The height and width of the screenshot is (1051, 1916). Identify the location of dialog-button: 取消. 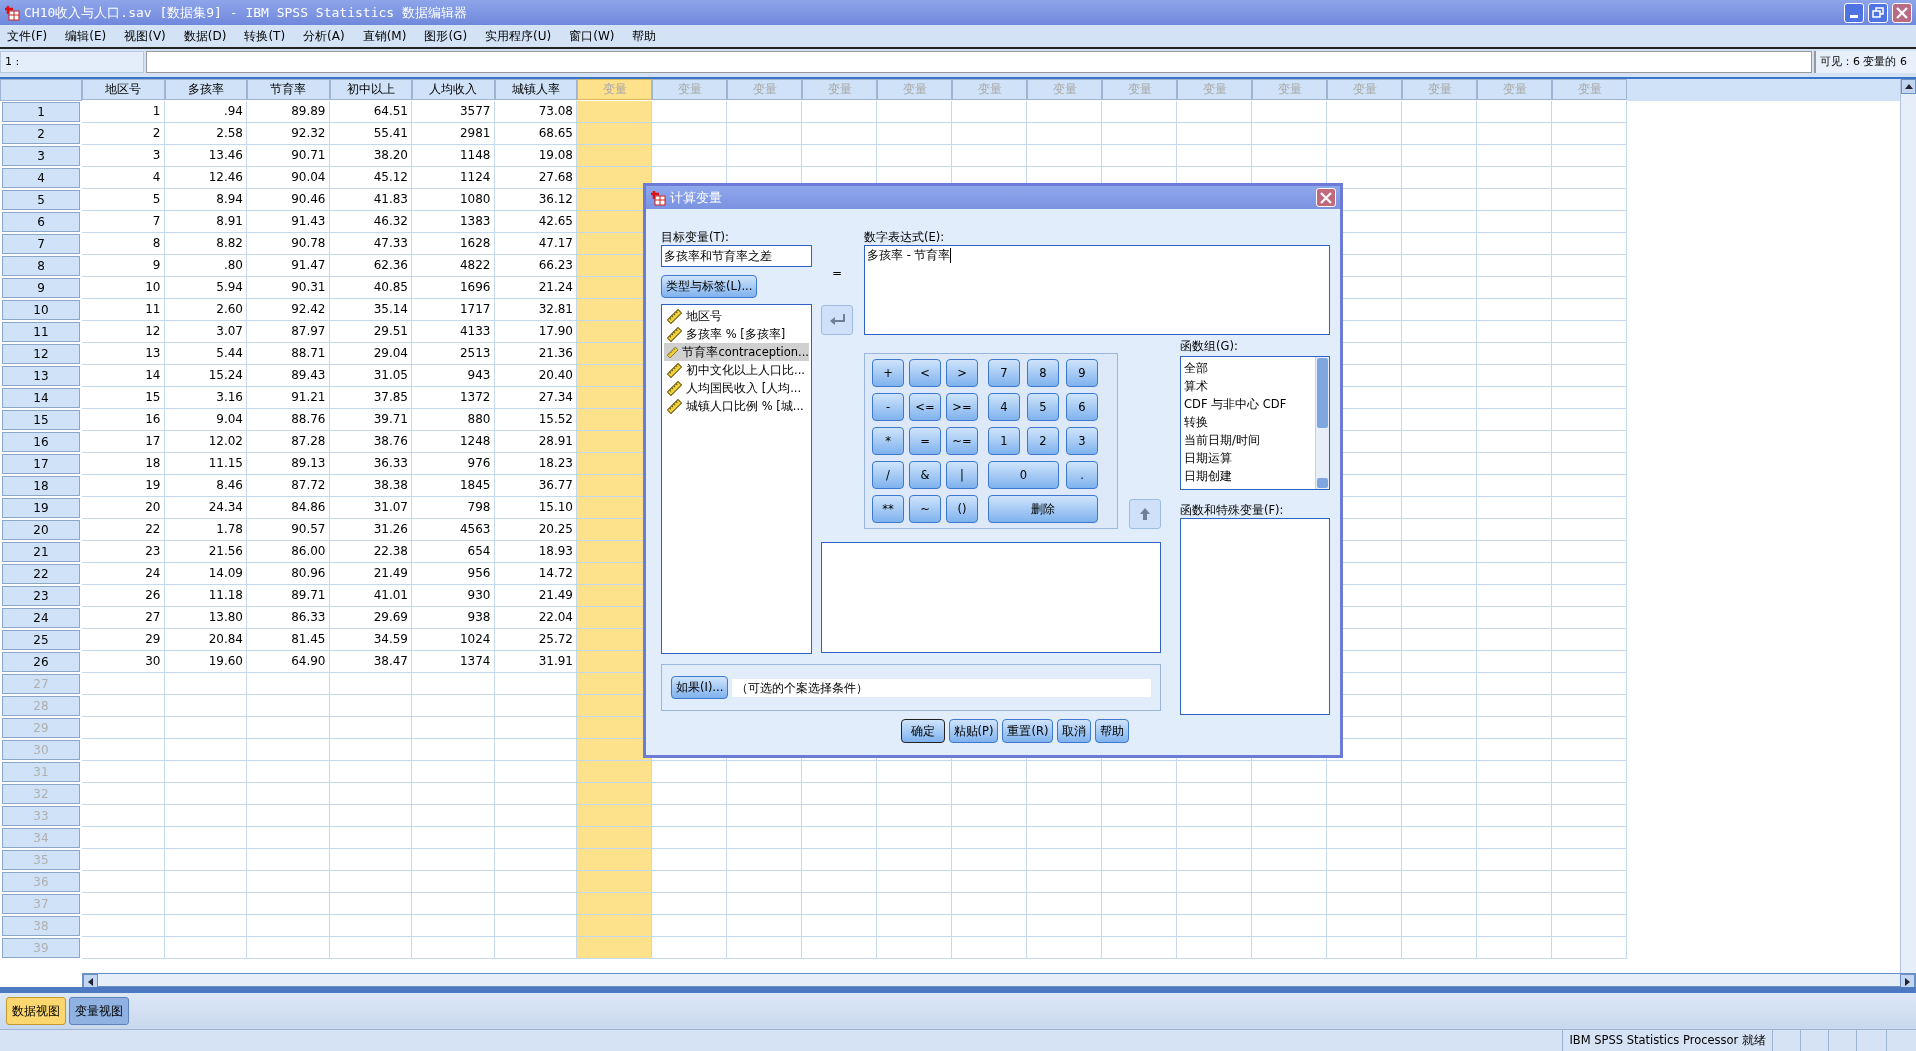
(1074, 731).